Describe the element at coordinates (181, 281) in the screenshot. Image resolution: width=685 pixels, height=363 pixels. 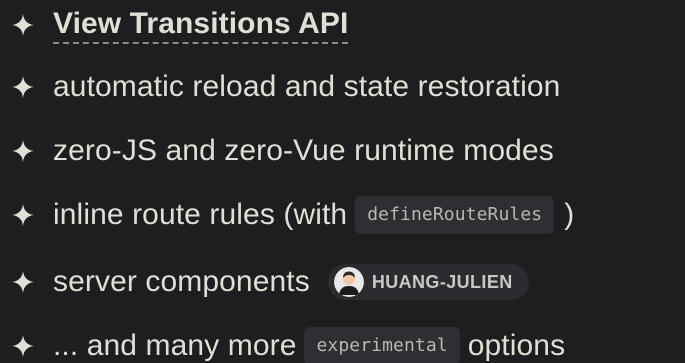
I see `item-text: server components` at that location.